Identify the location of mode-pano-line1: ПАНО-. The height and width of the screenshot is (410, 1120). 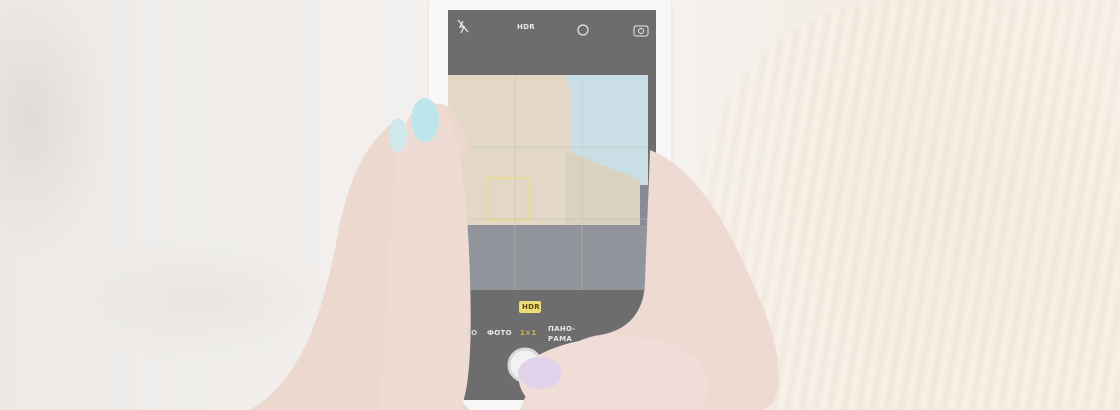
(562, 329).